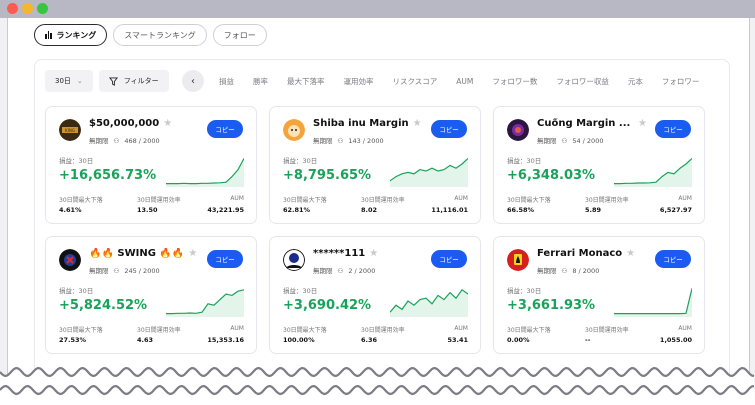  I want to click on sort-winrate: 勝率, so click(260, 81).